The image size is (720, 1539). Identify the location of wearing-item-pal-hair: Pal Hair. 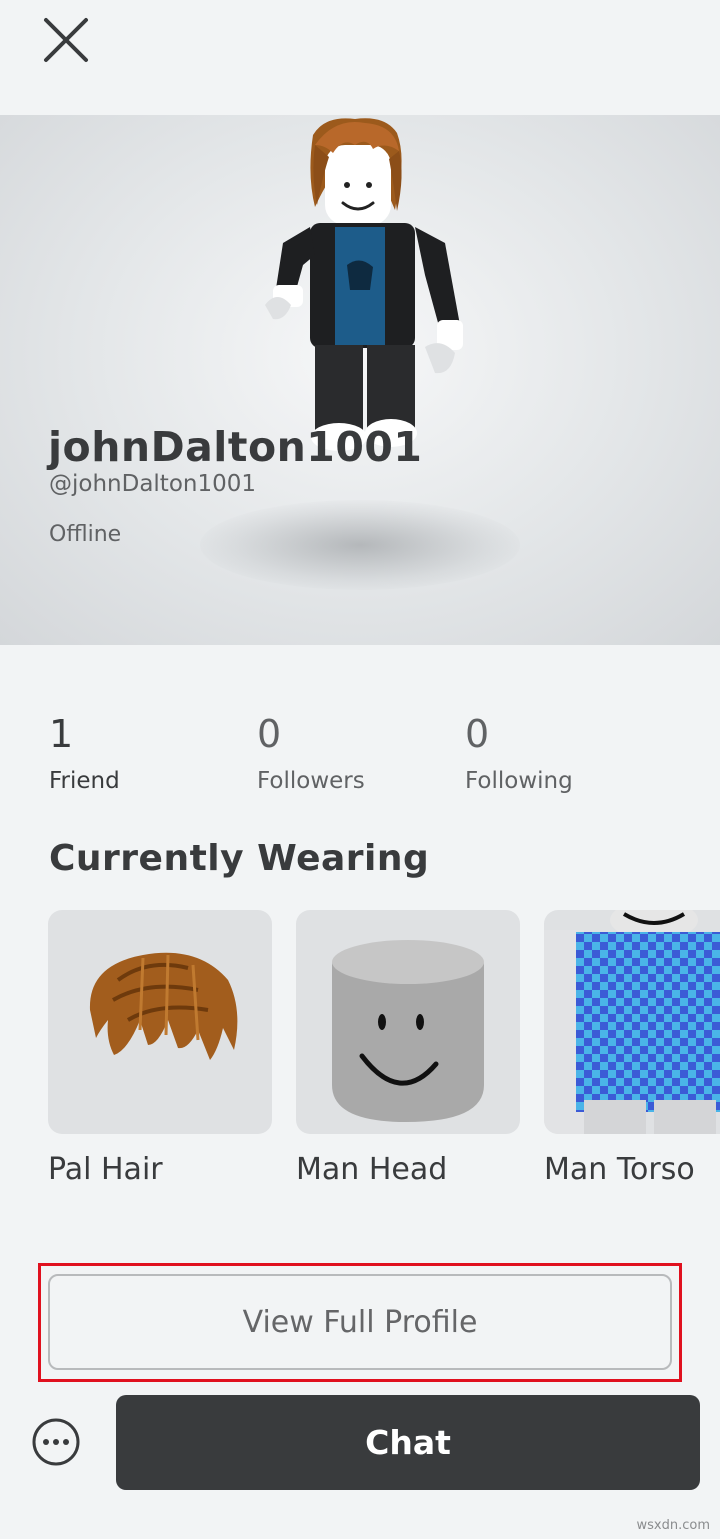
(160, 1048).